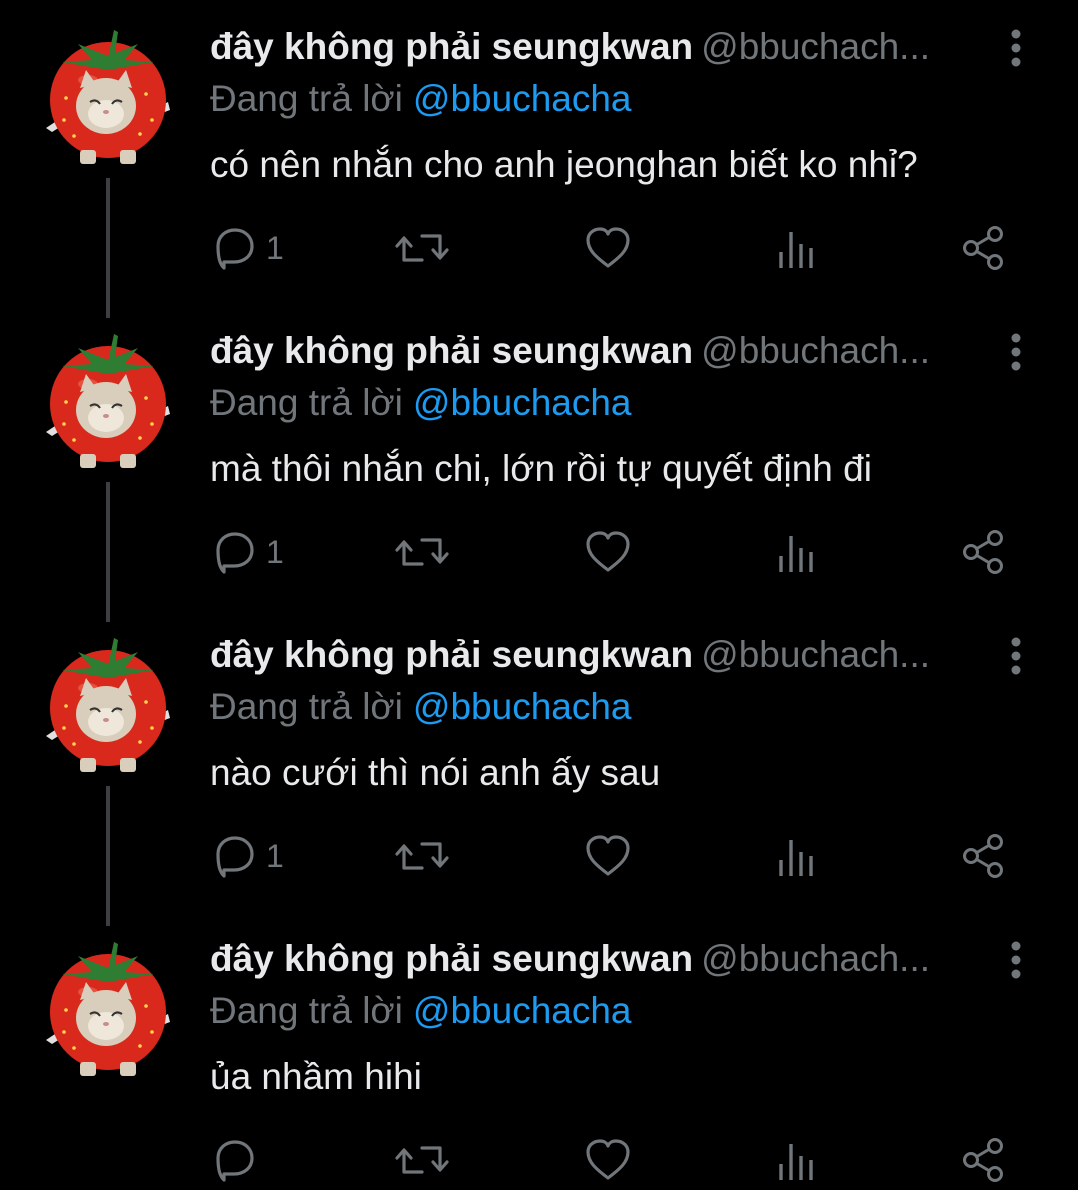 The width and height of the screenshot is (1078, 1190). What do you see at coordinates (435, 772) in the screenshot?
I see `tweet-text: nào cưới thì nói anh ấy sau` at bounding box center [435, 772].